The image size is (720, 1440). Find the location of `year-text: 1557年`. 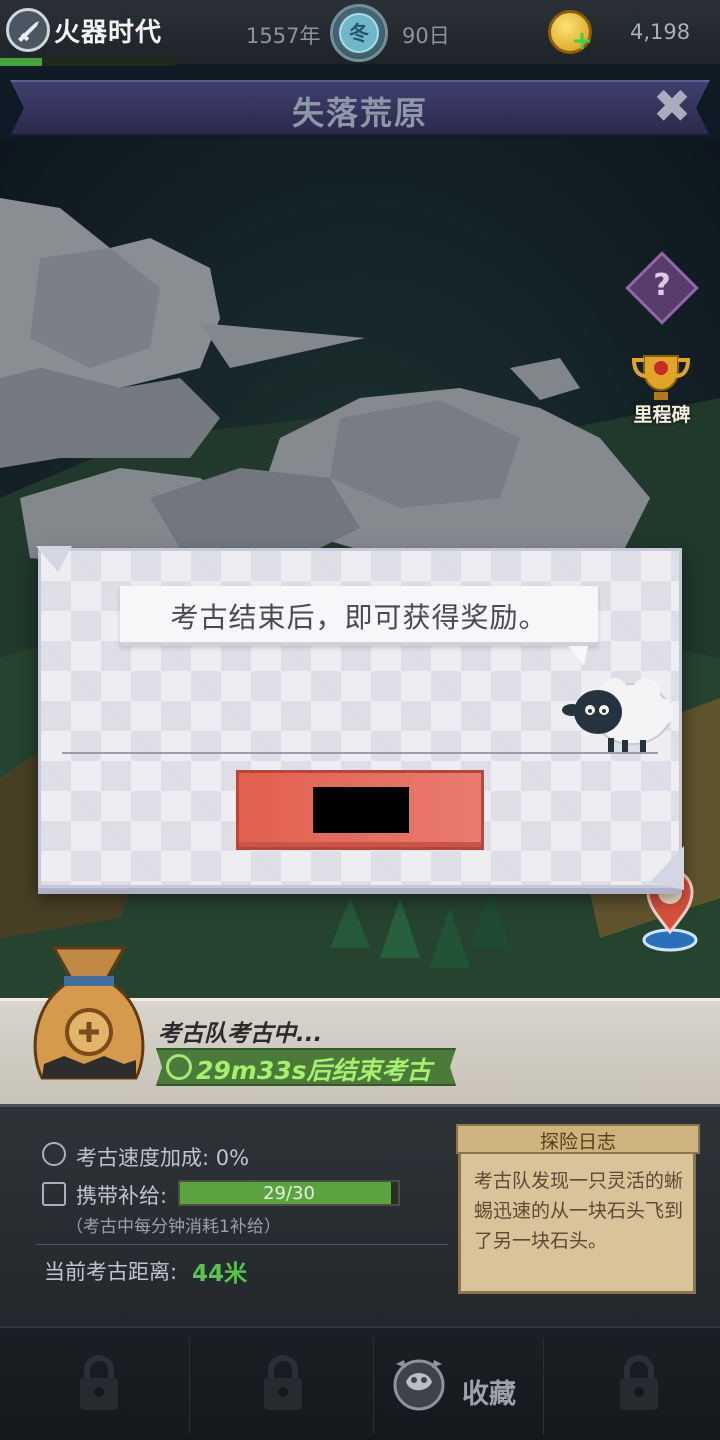

year-text: 1557年 is located at coordinates (283, 36).